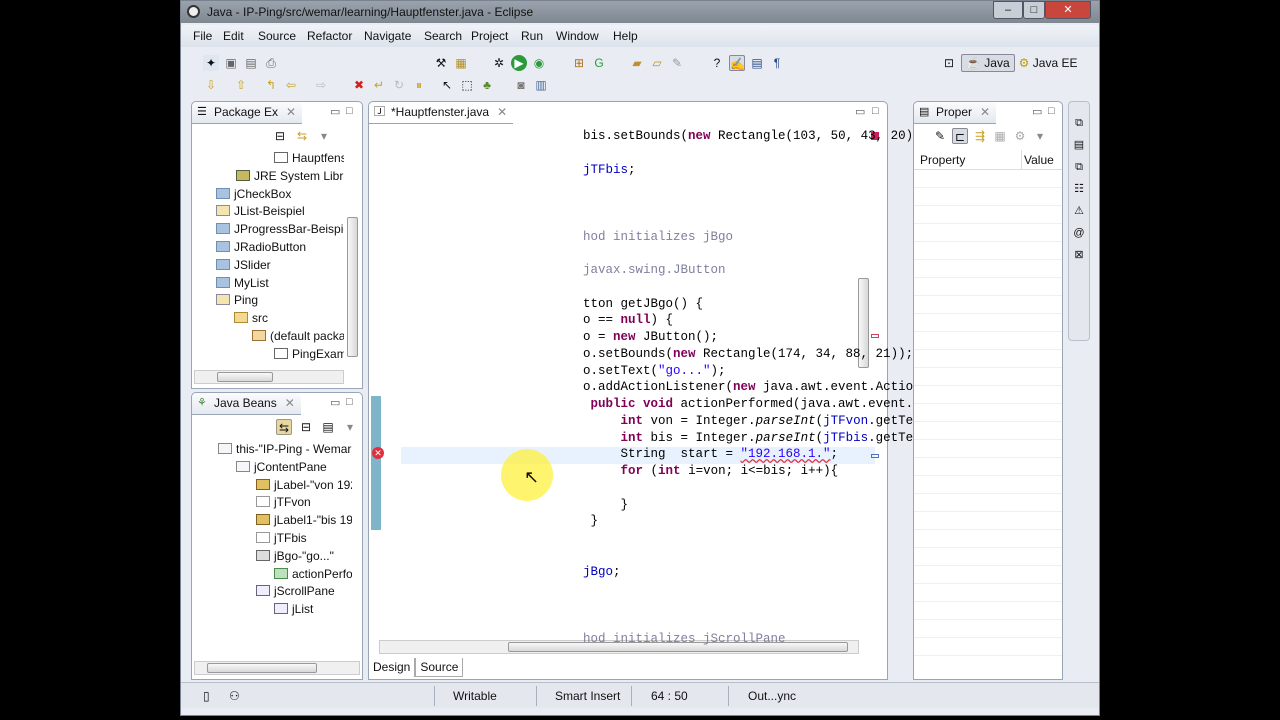 The height and width of the screenshot is (720, 1280). Describe the element at coordinates (302, 136) in the screenshot. I see `link-editor-icon: ⇆` at that location.